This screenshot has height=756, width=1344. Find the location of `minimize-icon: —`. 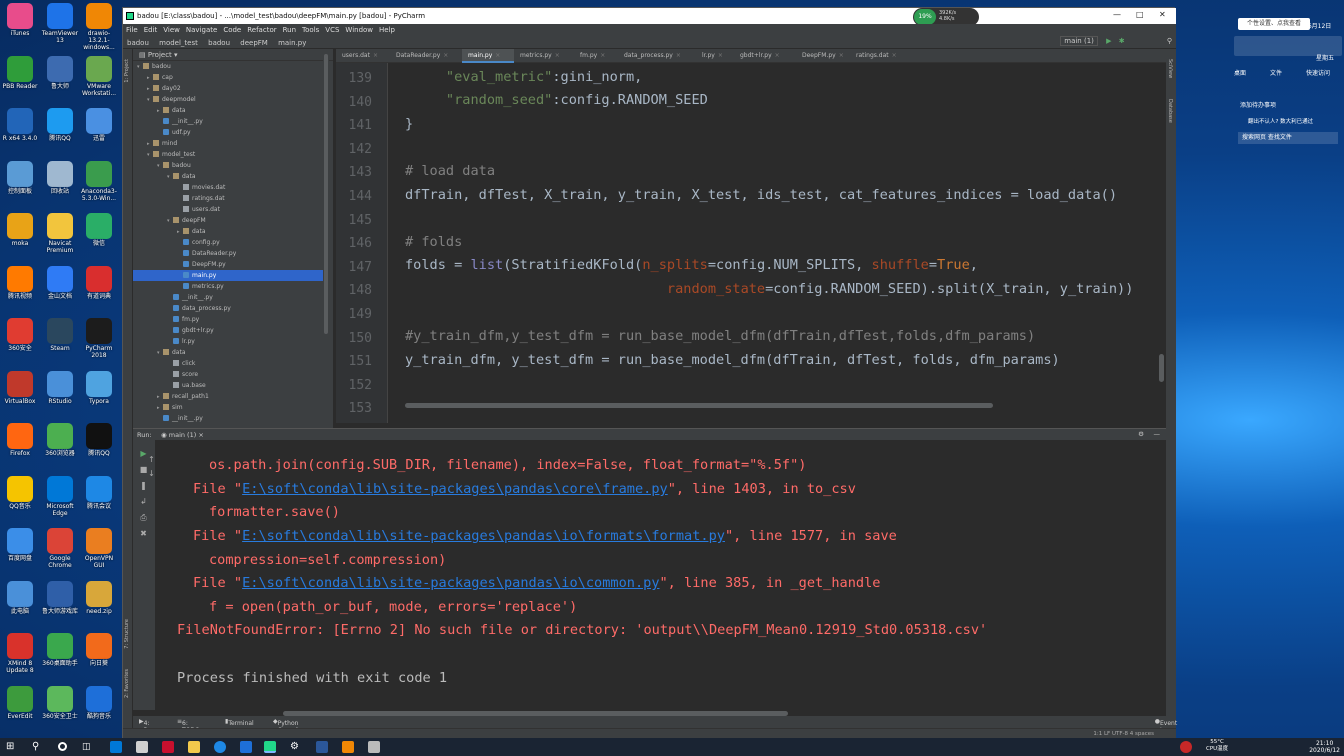

minimize-icon: — is located at coordinates (1117, 14).